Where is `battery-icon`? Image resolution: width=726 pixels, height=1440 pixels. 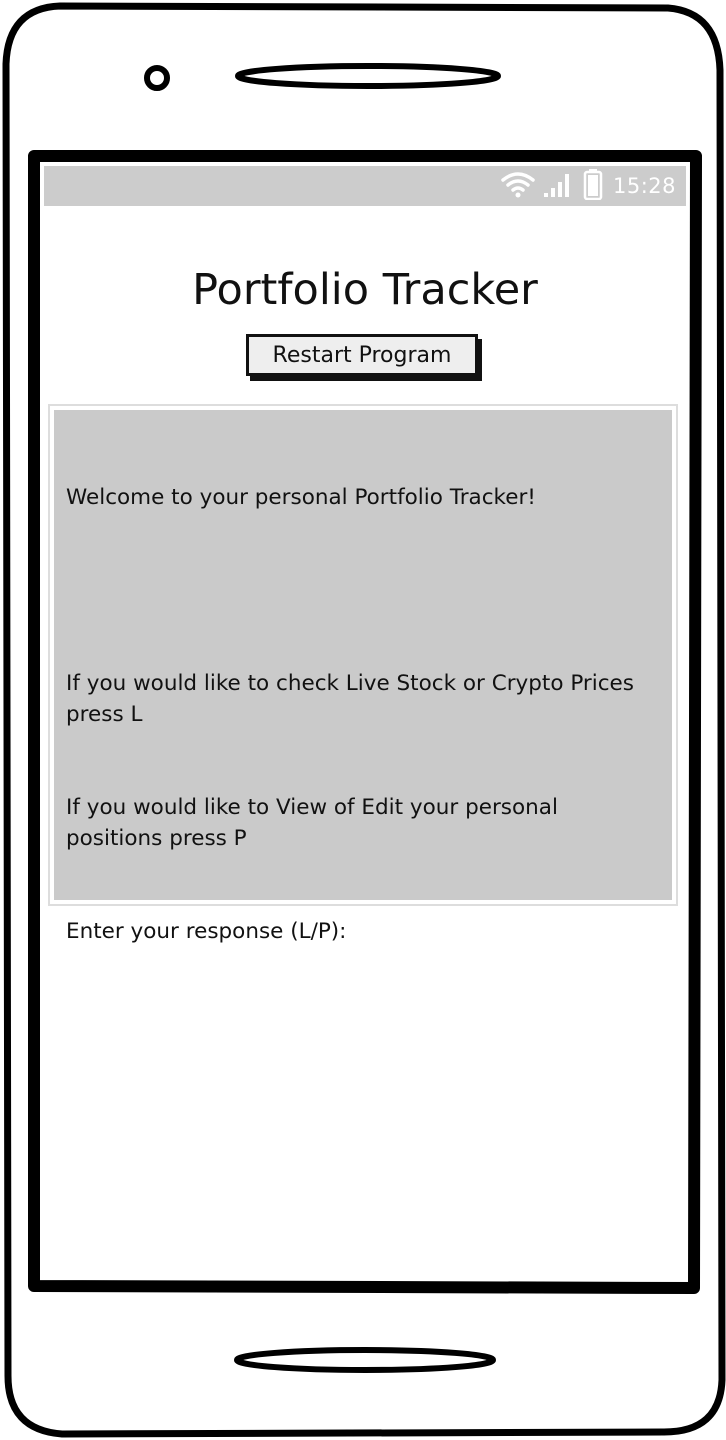
battery-icon is located at coordinates (593, 186).